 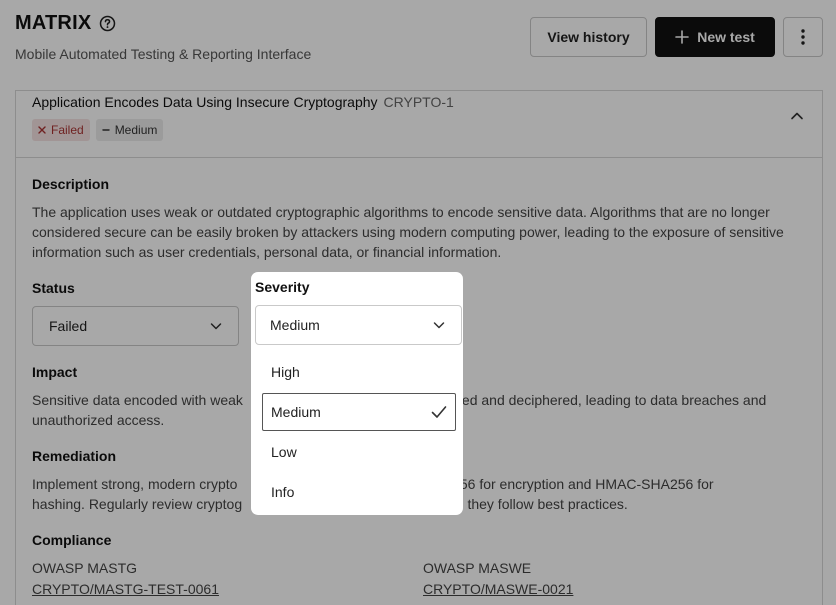 What do you see at coordinates (439, 412) in the screenshot?
I see `checkmark-icon` at bounding box center [439, 412].